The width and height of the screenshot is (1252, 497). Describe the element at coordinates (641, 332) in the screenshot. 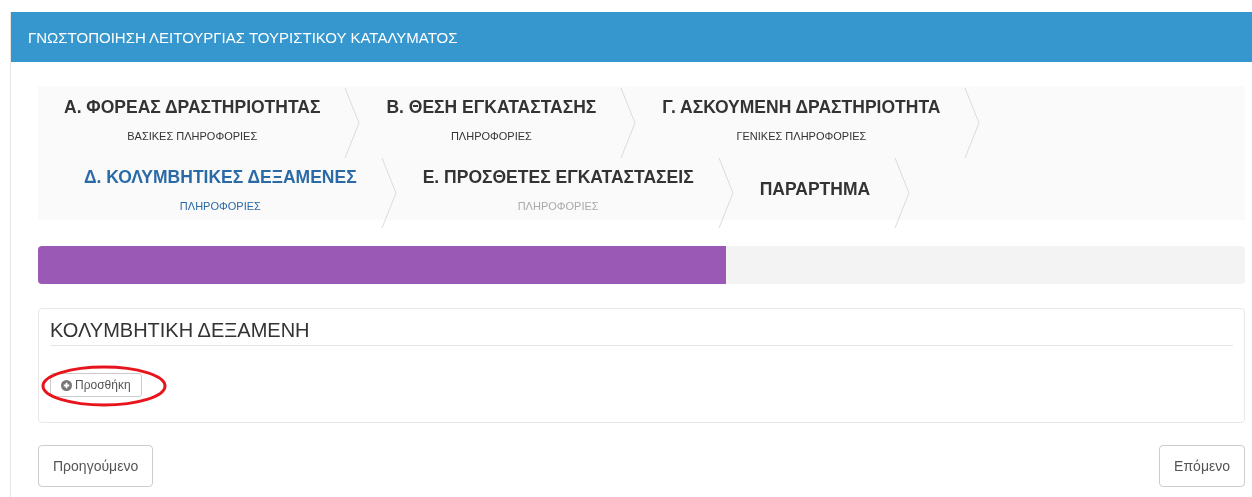

I see `section-title: ΚΟΛΥΜΒΗΤΙΚΗ ΔΕΞΑΜΕΝΗ` at that location.